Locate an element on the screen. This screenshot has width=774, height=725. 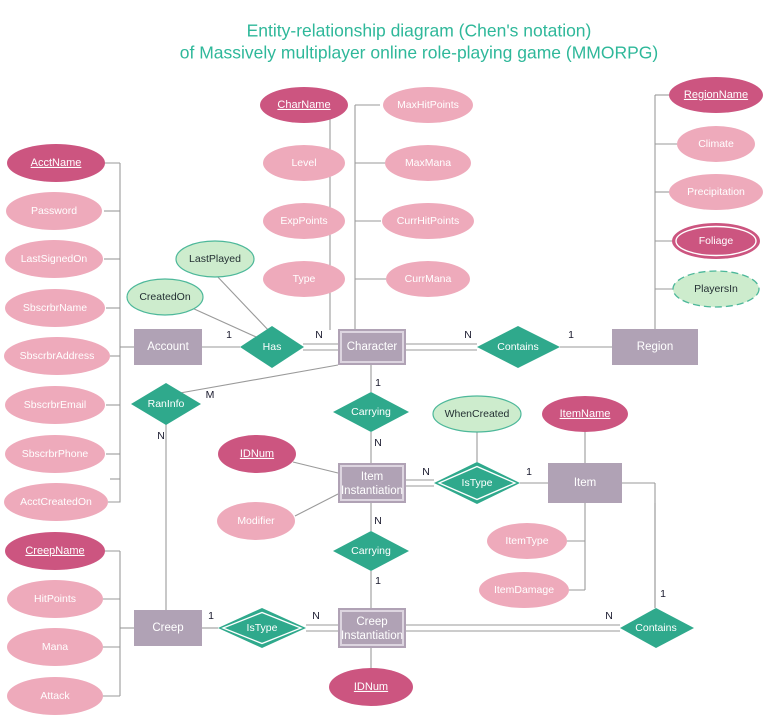
attribute-playersin-label: PlayersIn is located at coordinates (716, 289).